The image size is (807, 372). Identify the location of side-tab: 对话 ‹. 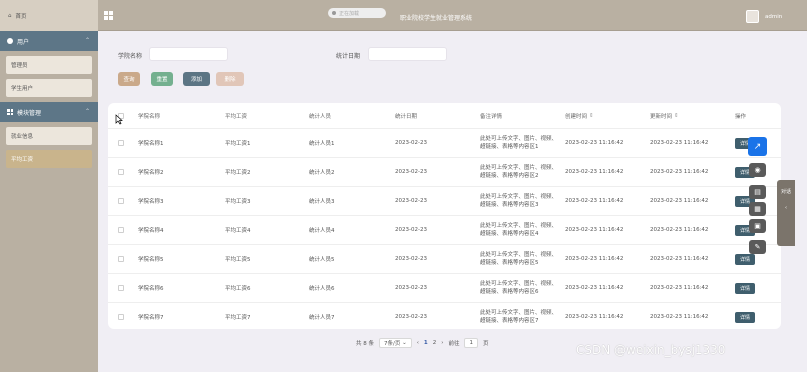
(786, 213).